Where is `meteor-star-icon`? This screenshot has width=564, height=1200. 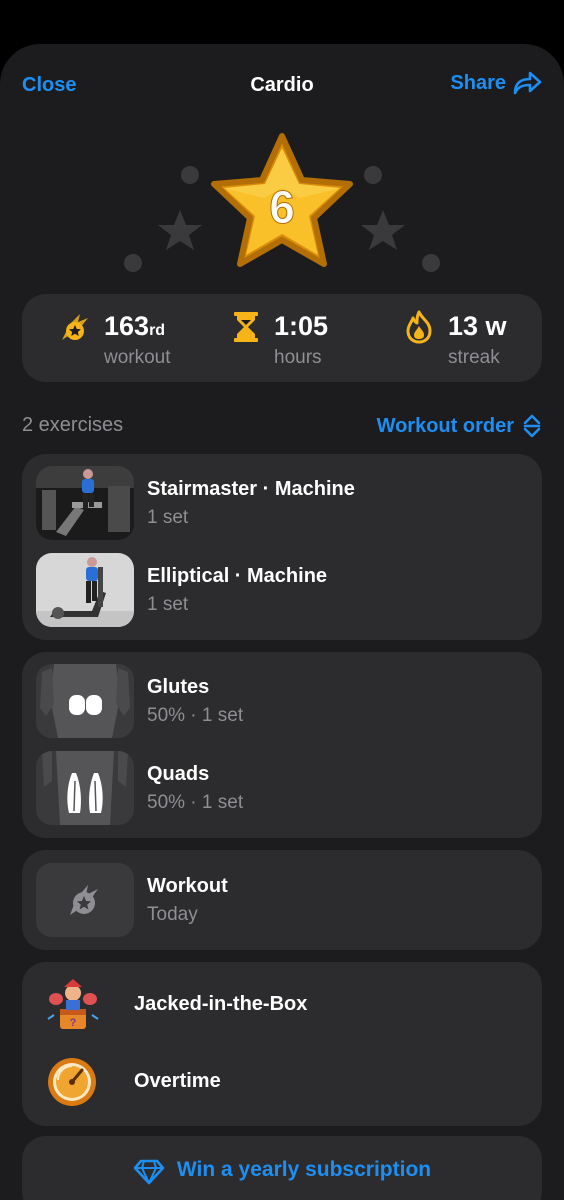
meteor-star-icon is located at coordinates (75, 327).